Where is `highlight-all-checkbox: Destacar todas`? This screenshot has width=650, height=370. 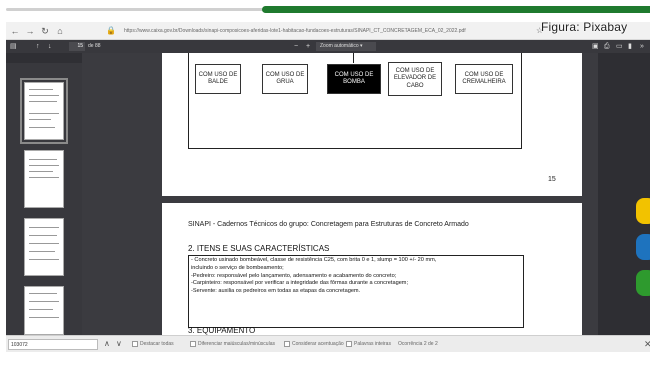 highlight-all-checkbox: Destacar todas is located at coordinates (153, 344).